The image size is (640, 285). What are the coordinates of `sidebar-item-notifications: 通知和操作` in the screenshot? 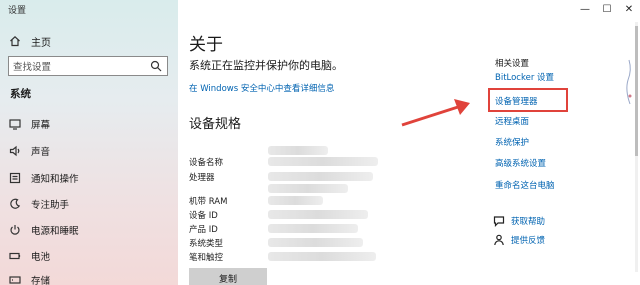 It's located at (43, 178).